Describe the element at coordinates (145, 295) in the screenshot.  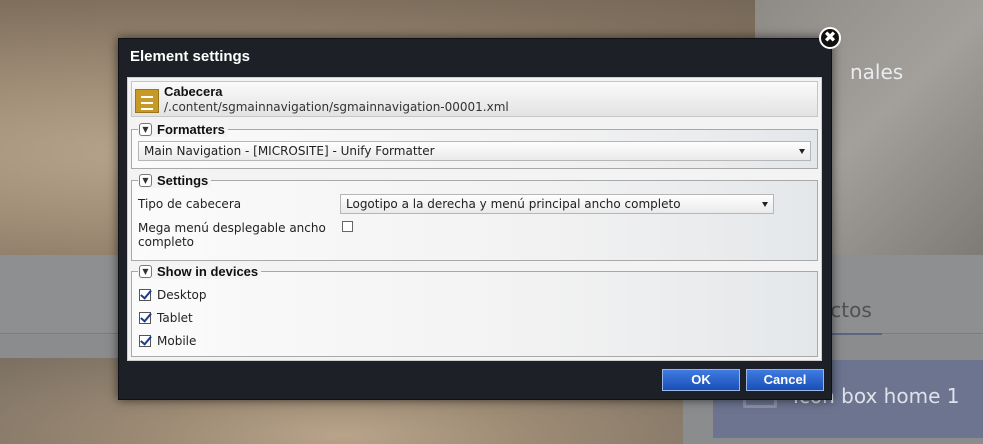
I see `device-desktop-checkbox` at that location.